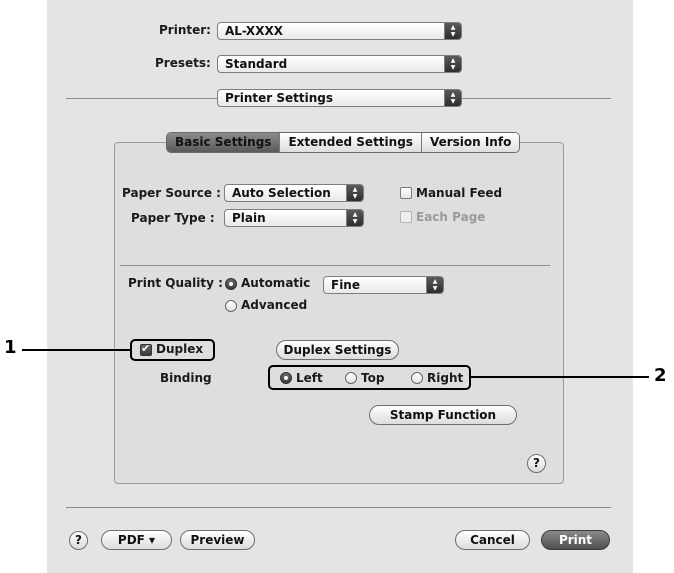  What do you see at coordinates (339, 98) in the screenshot?
I see `panel-popup: Printer Settings ▲ ▼` at bounding box center [339, 98].